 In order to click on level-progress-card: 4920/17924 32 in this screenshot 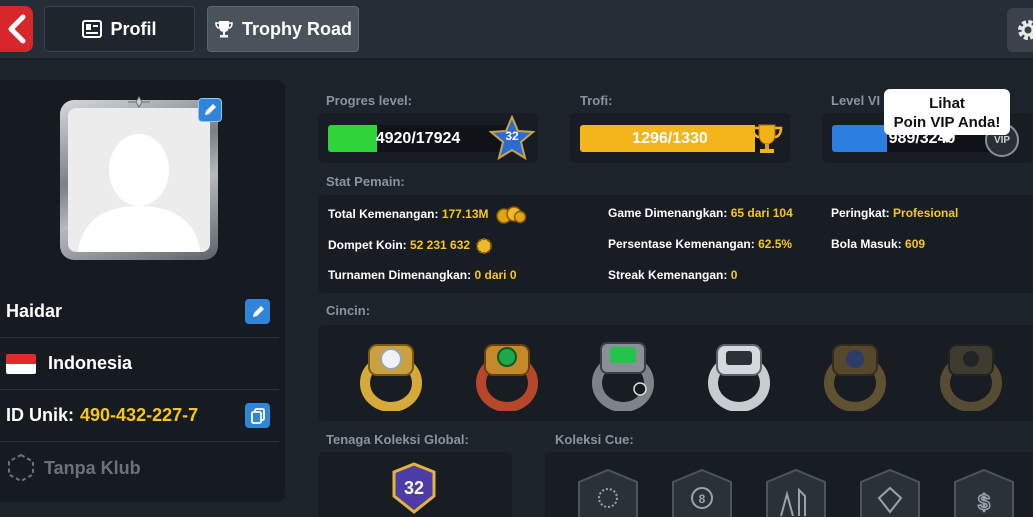, I will do `click(428, 138)`.